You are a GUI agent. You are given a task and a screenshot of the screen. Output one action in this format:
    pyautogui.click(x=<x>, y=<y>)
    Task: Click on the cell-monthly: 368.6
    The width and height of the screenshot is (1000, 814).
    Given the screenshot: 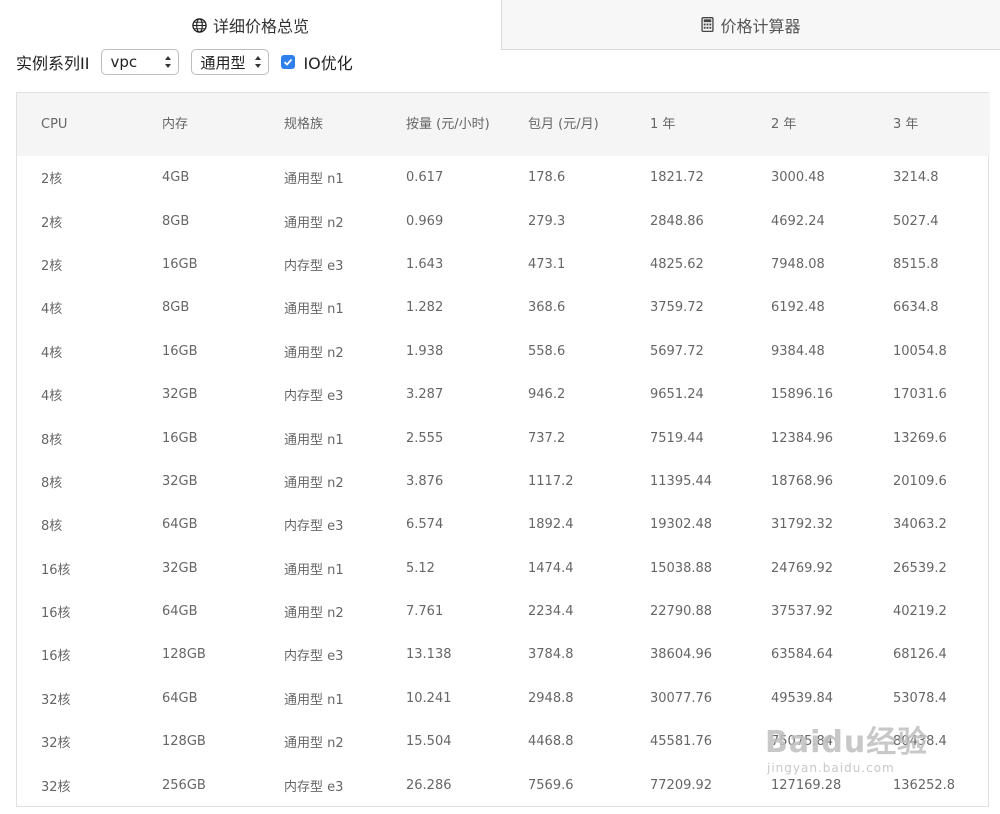 What is the action you would take?
    pyautogui.click(x=547, y=308)
    